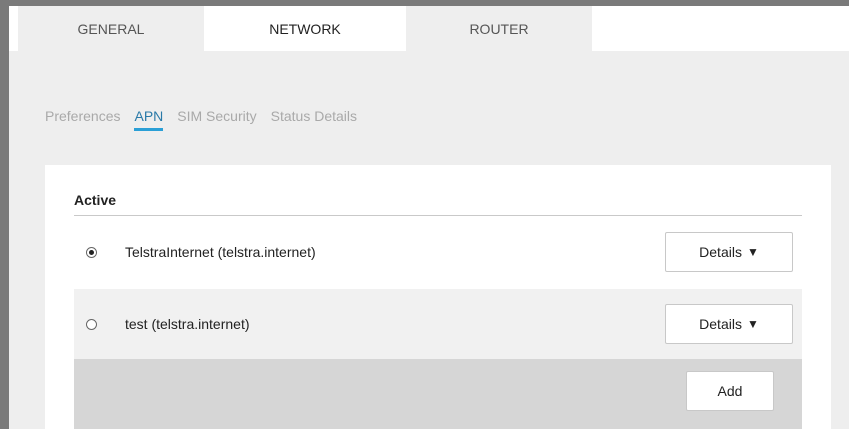  What do you see at coordinates (216, 118) in the screenshot?
I see `subnav-sim-security: SIM Security` at bounding box center [216, 118].